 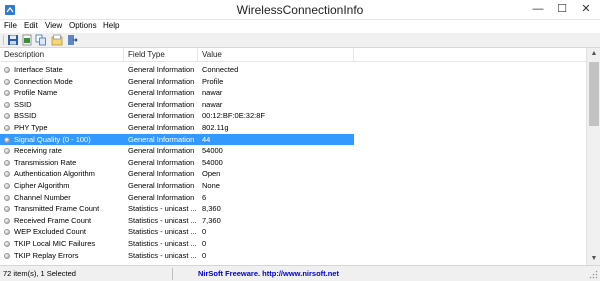 I want to click on menu-help: Help, so click(x=111, y=26).